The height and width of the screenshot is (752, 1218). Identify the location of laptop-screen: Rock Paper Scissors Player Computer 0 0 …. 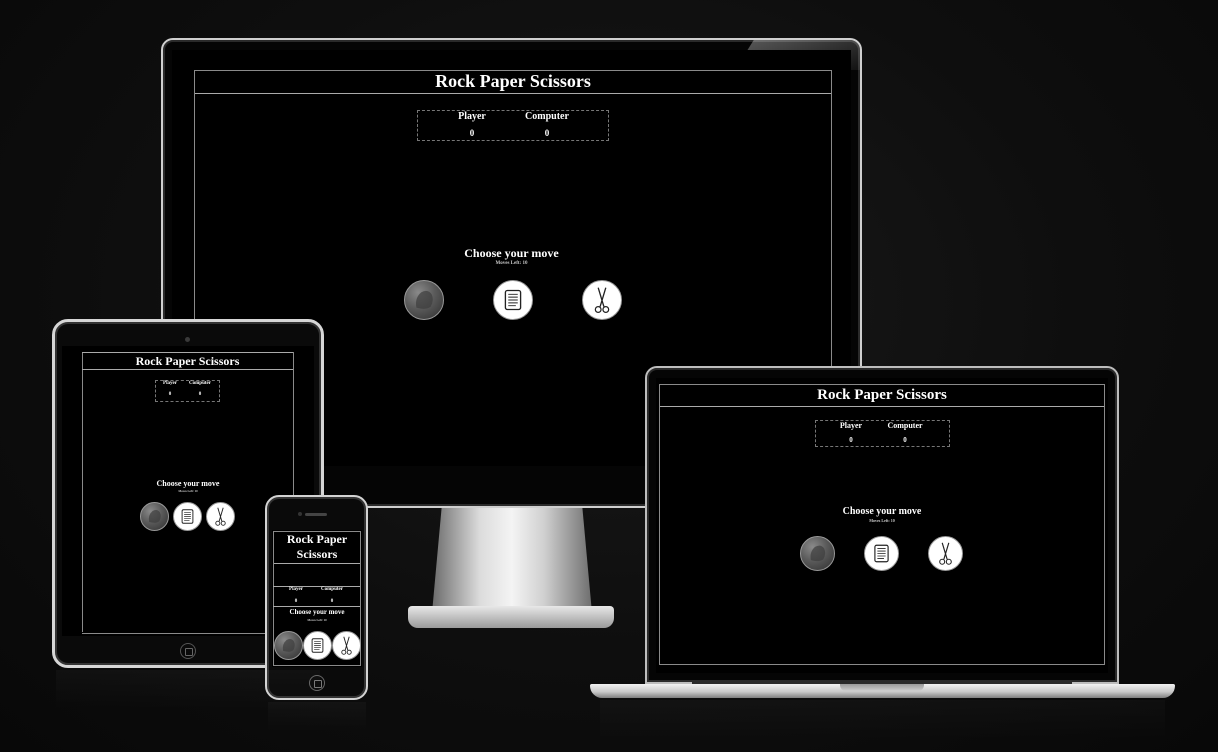
(882, 525).